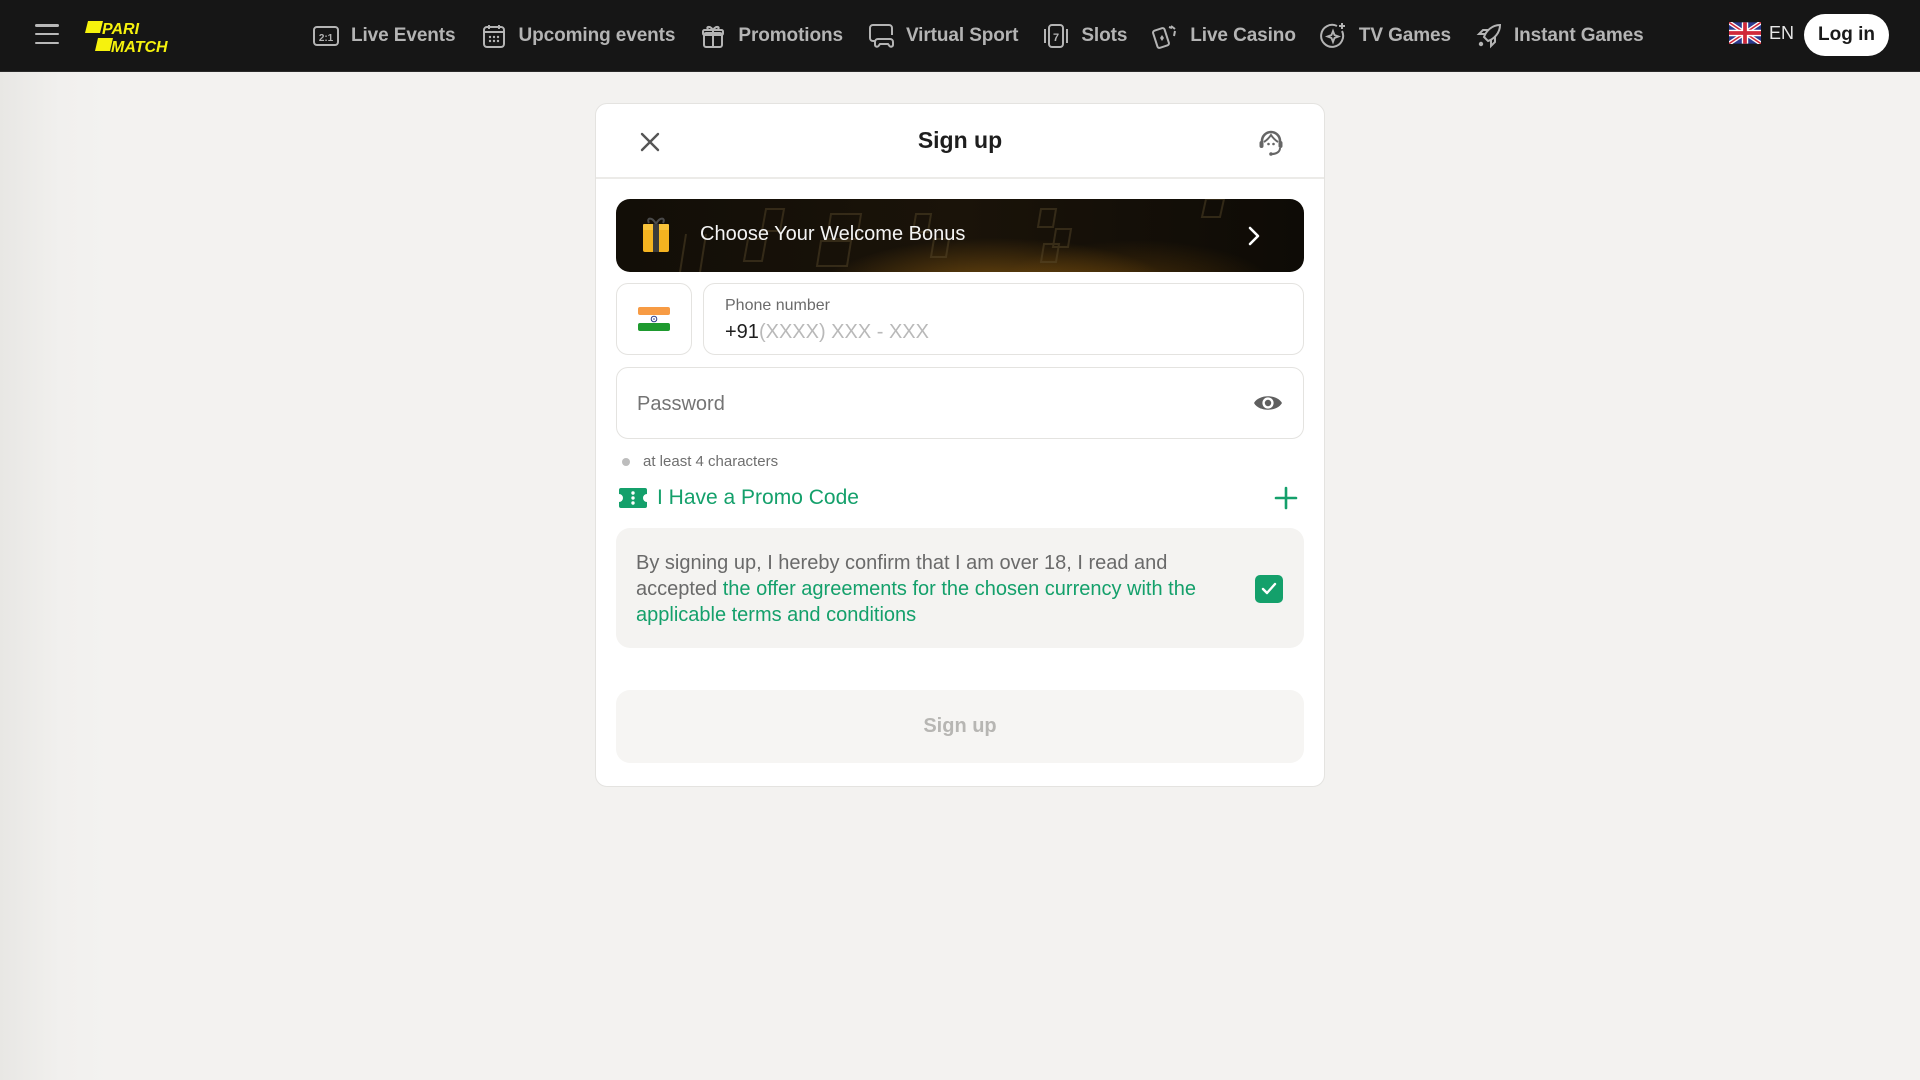 This screenshot has width=1920, height=1080. What do you see at coordinates (963, 461) in the screenshot?
I see `password-requirement: at least 4 characters` at bounding box center [963, 461].